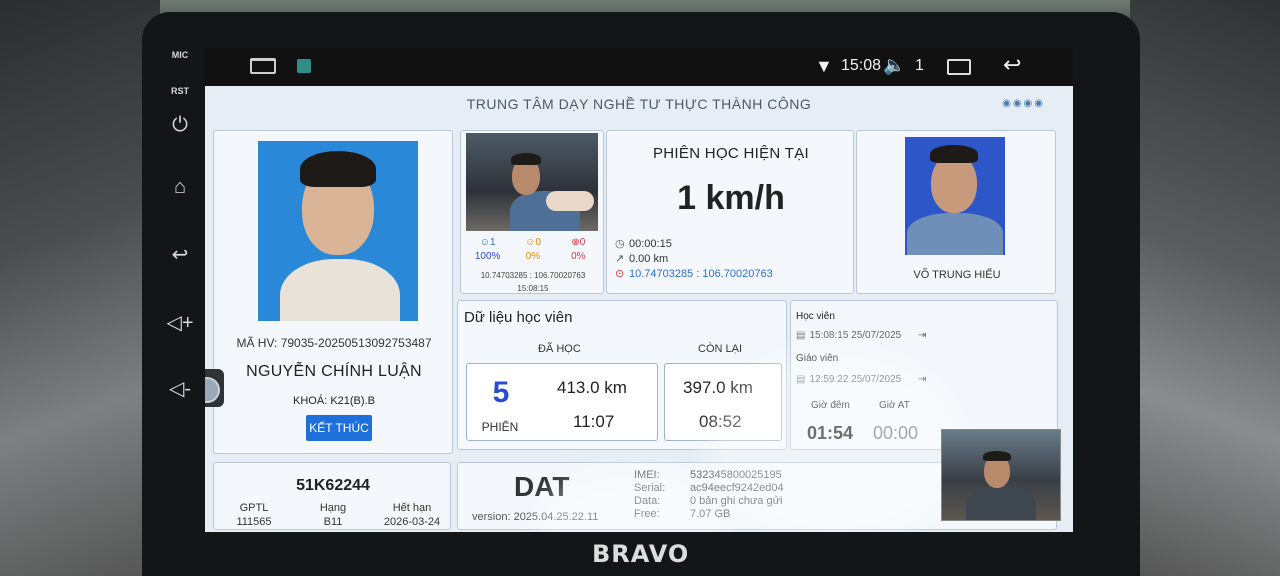  I want to click on pct-ok: 100%, so click(487, 256).